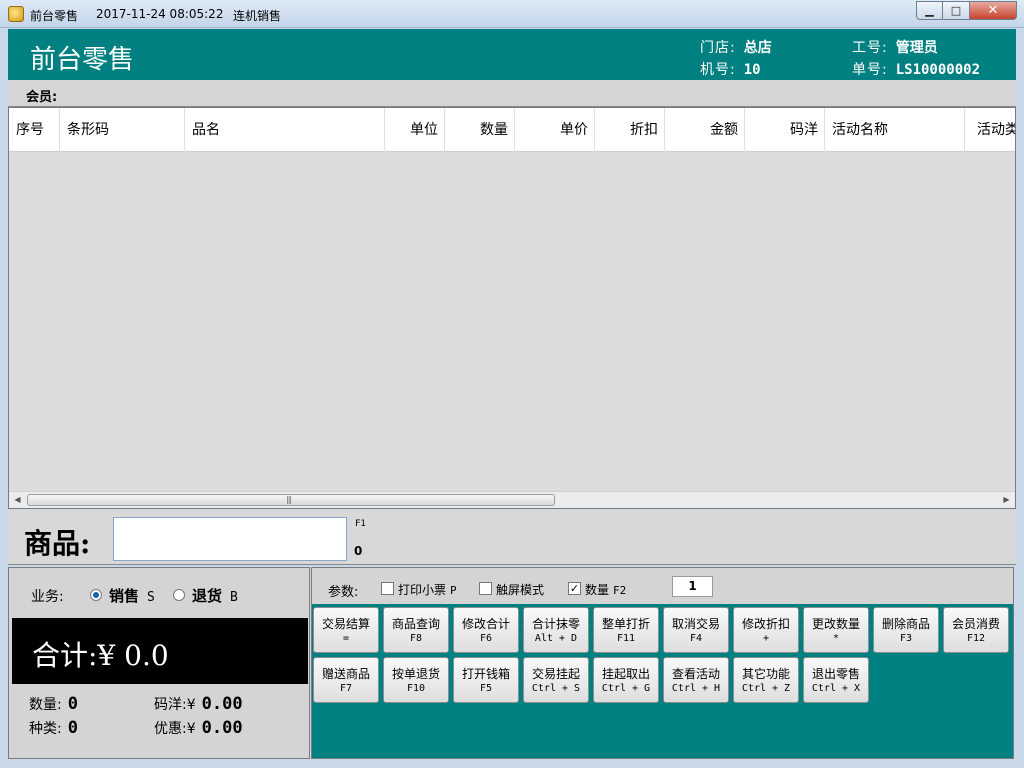 This screenshot has height=768, width=1024. I want to click on product-input, so click(230, 539).